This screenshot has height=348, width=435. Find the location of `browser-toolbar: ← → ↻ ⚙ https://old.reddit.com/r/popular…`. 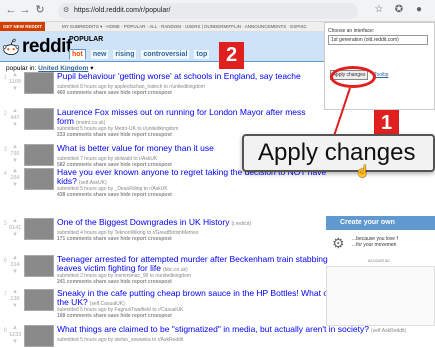

browser-toolbar: ← → ↻ ⚙ https://old.reddit.com/r/popular… is located at coordinates (217, 11).